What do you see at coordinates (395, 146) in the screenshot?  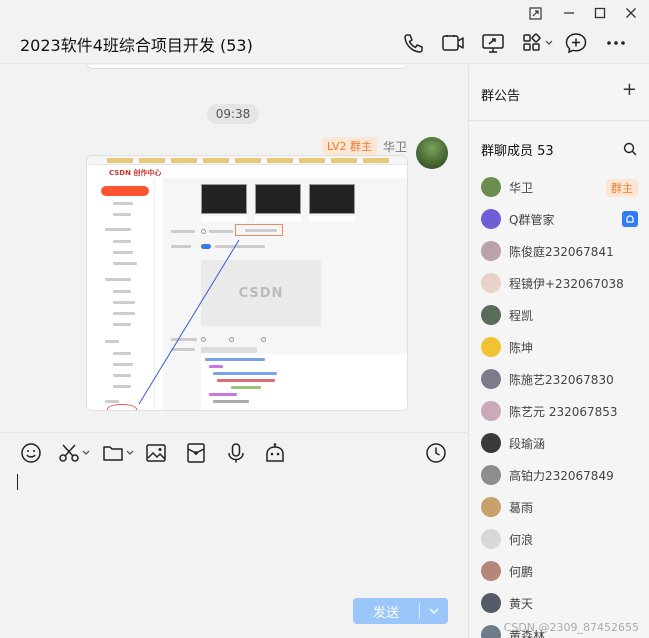 I see `sender-name: 华卫` at bounding box center [395, 146].